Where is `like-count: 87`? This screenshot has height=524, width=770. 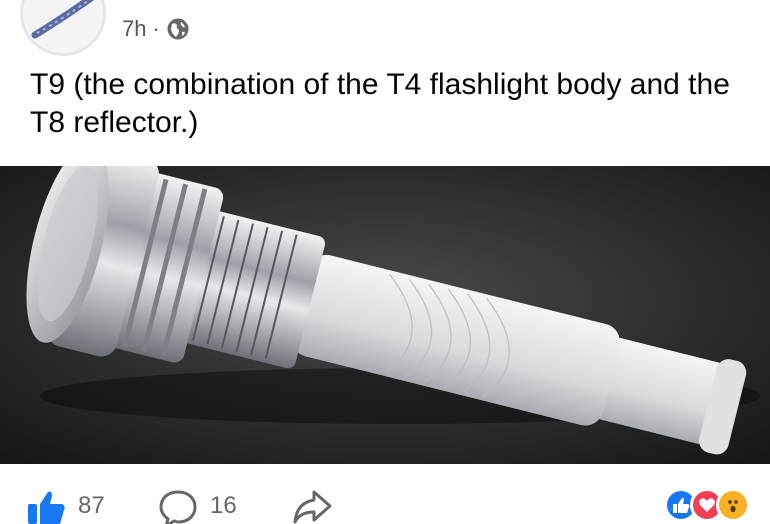
like-count: 87 is located at coordinates (91, 505).